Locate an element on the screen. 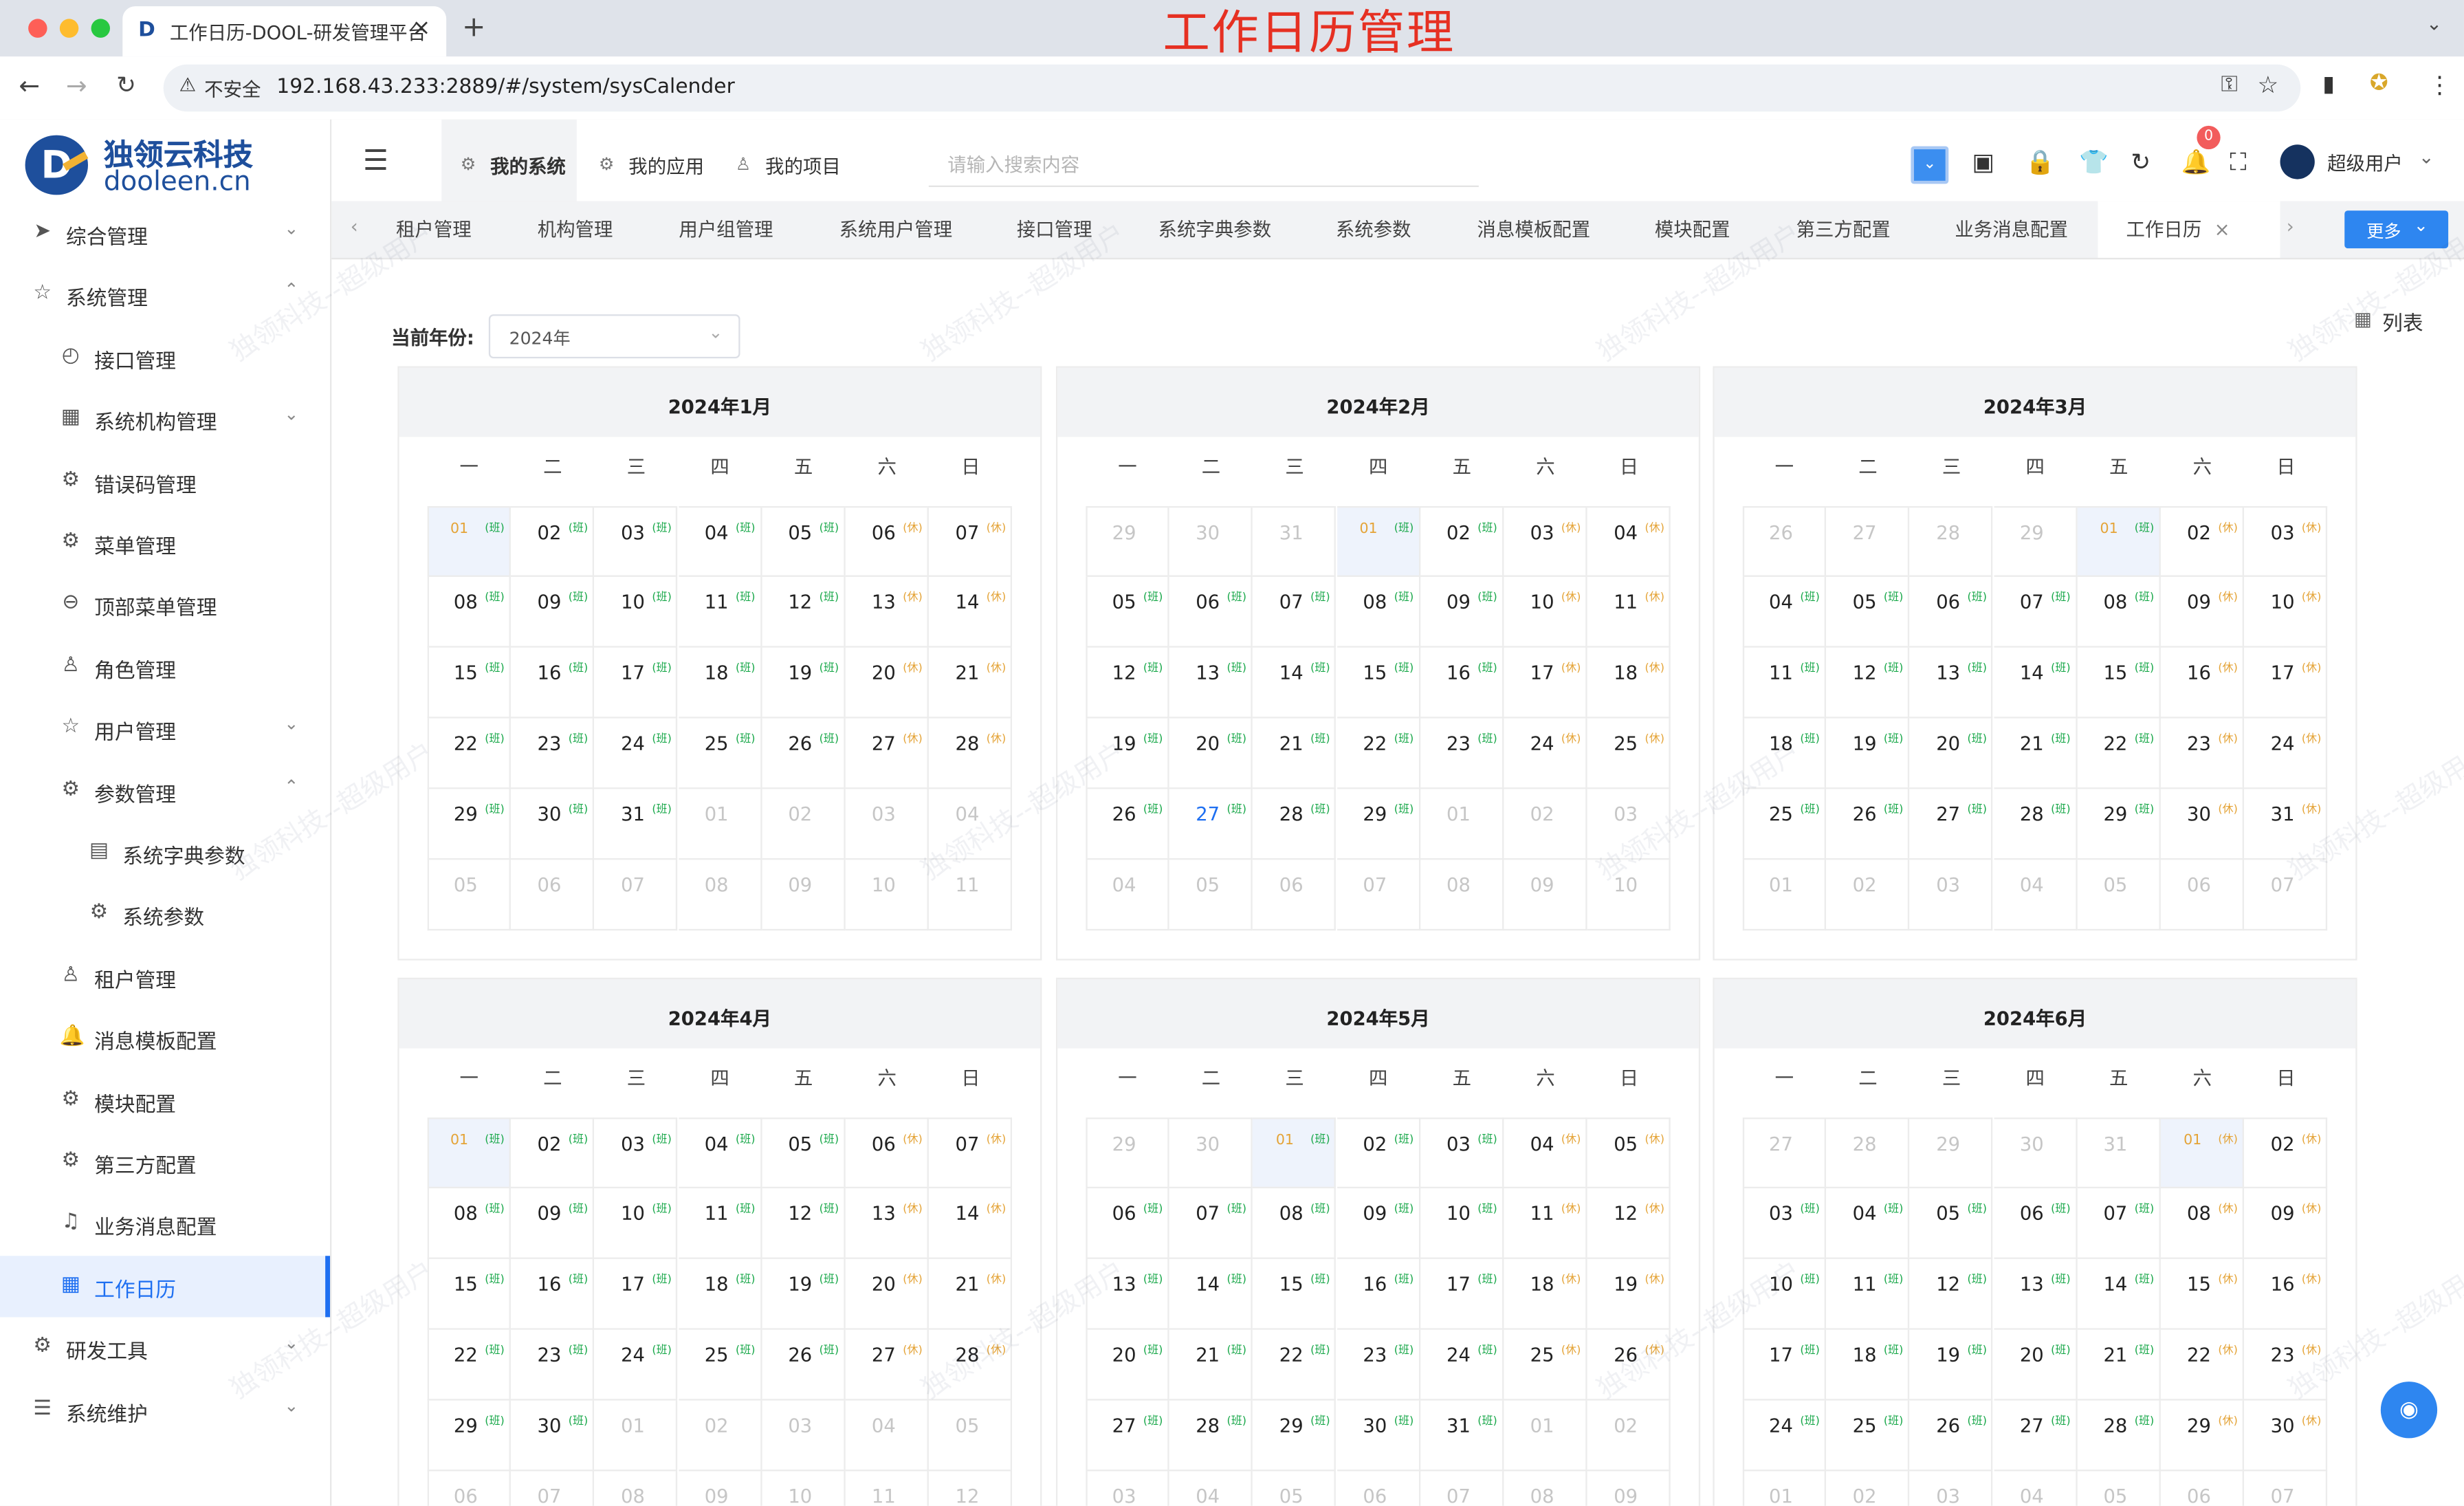 Image resolution: width=2464 pixels, height=1506 pixels. sidebar-item-1: ☆ 系统管理 ⌃ is located at coordinates (165, 295).